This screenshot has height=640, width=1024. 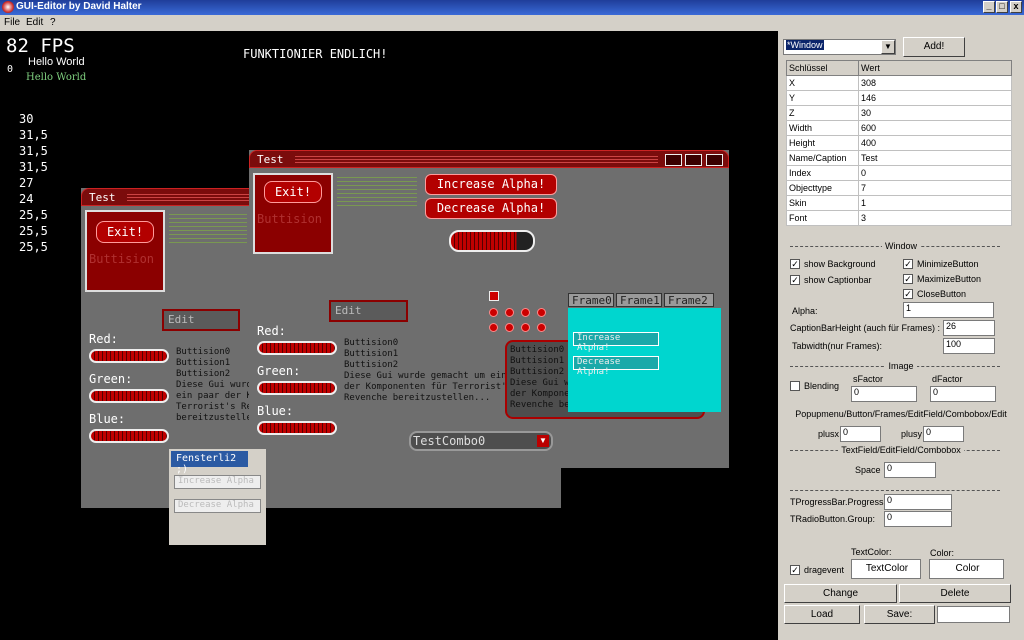 I want to click on decrease-alpha-button: Decrease Alpha!, so click(x=491, y=208).